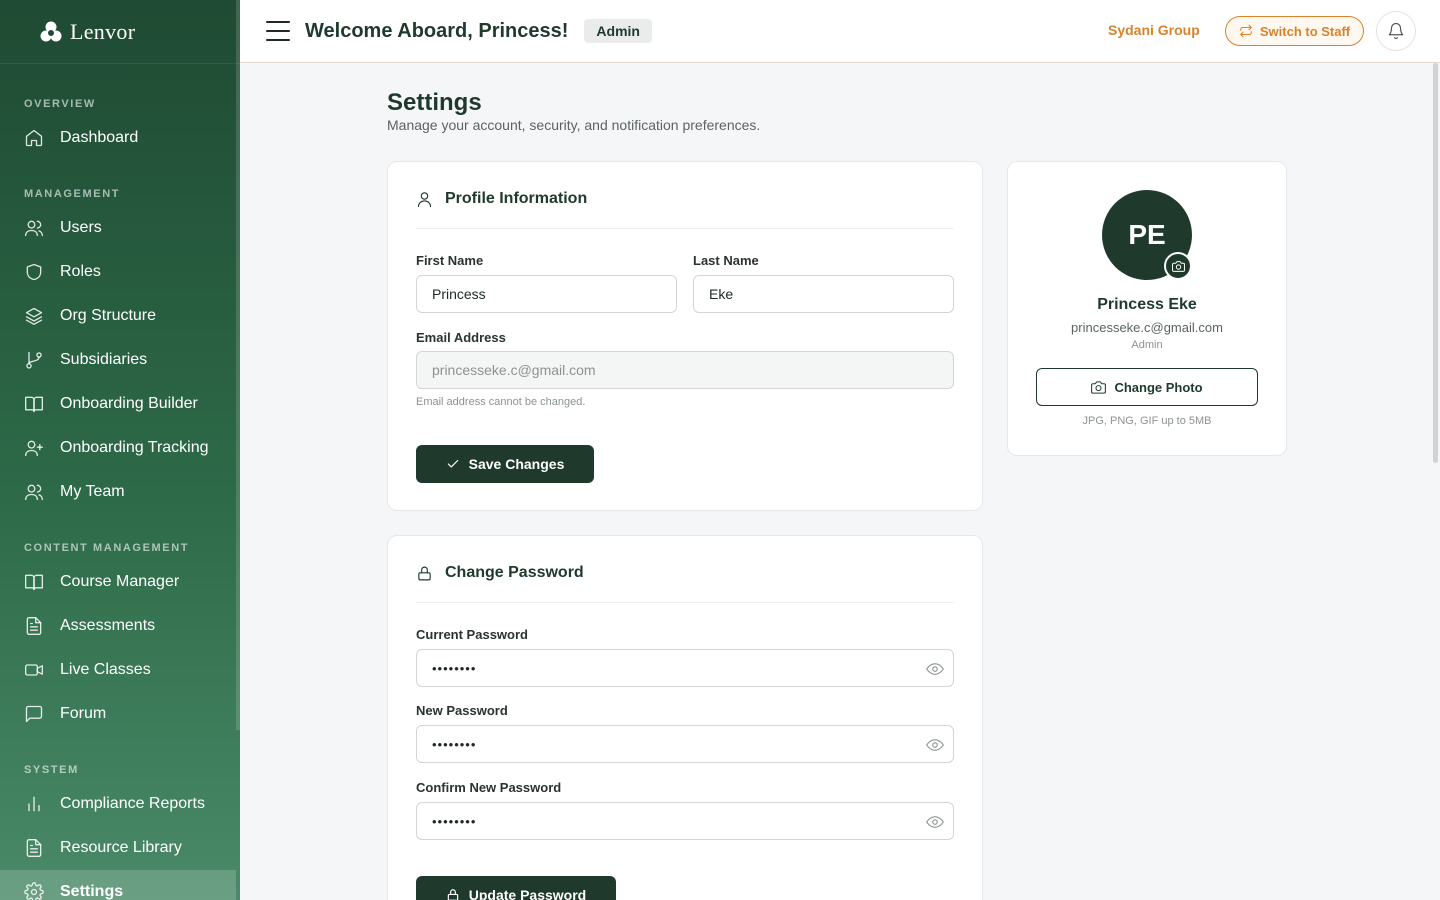  I want to click on new-password-value: ••••••••, so click(454, 744).